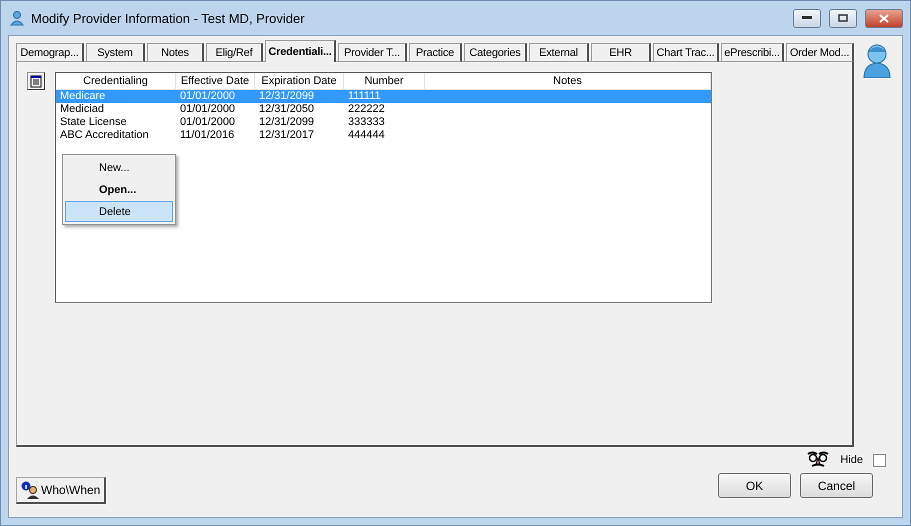 Image resolution: width=911 pixels, height=526 pixels. I want to click on hide-label: Hide, so click(851, 460).